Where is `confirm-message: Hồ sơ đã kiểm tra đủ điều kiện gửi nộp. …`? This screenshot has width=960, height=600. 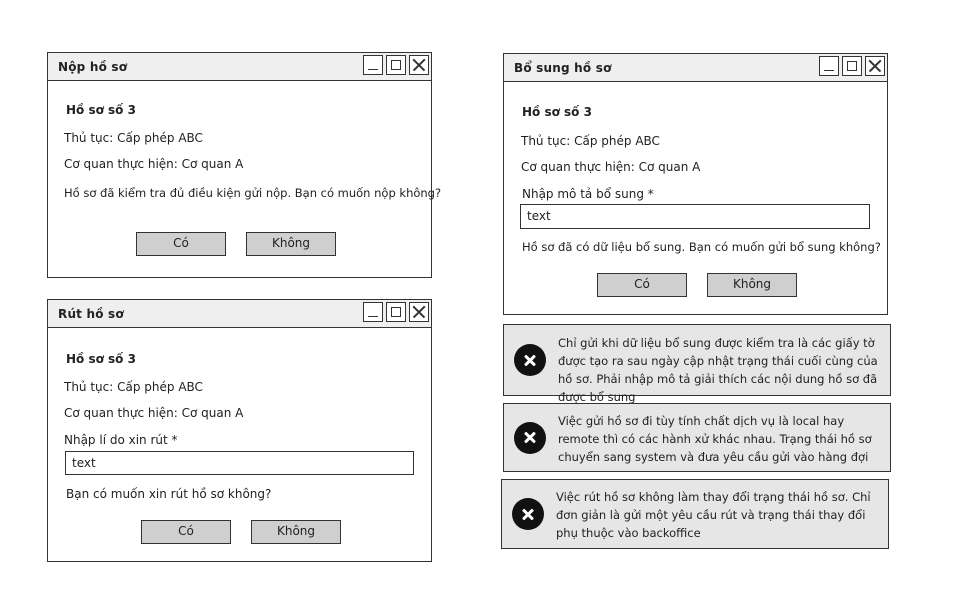 confirm-message: Hồ sơ đã kiểm tra đủ điều kiện gửi nộp. … is located at coordinates (253, 193).